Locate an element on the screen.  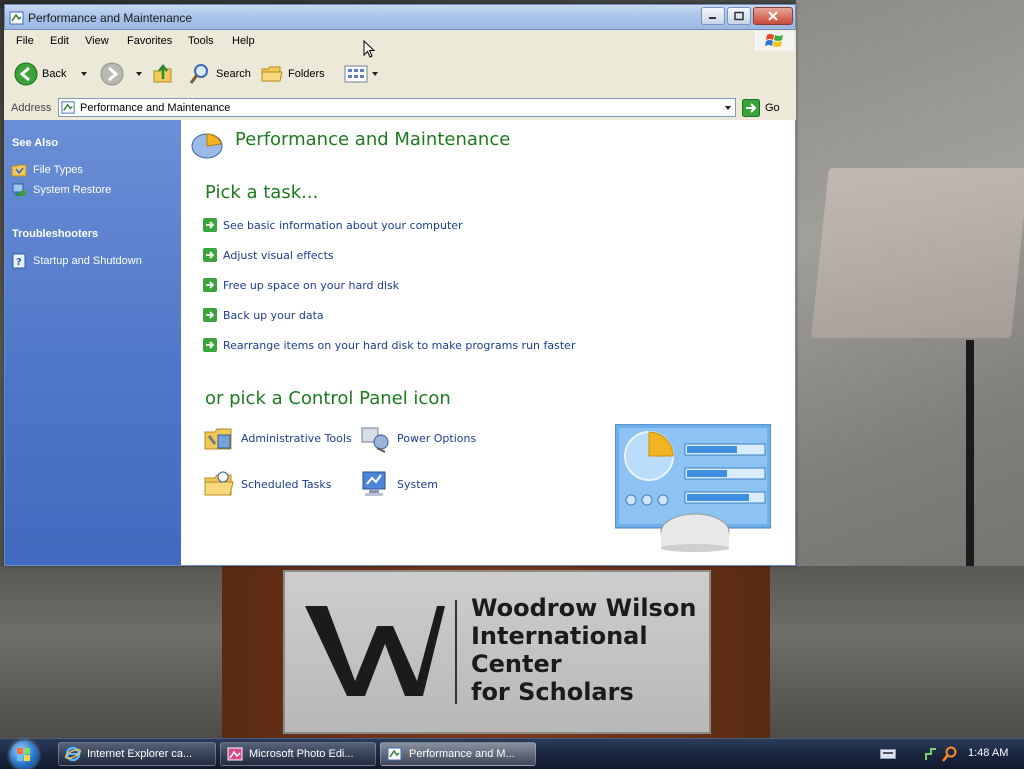
sidebar-item-system-restore: System Restore is located at coordinates (61, 190).